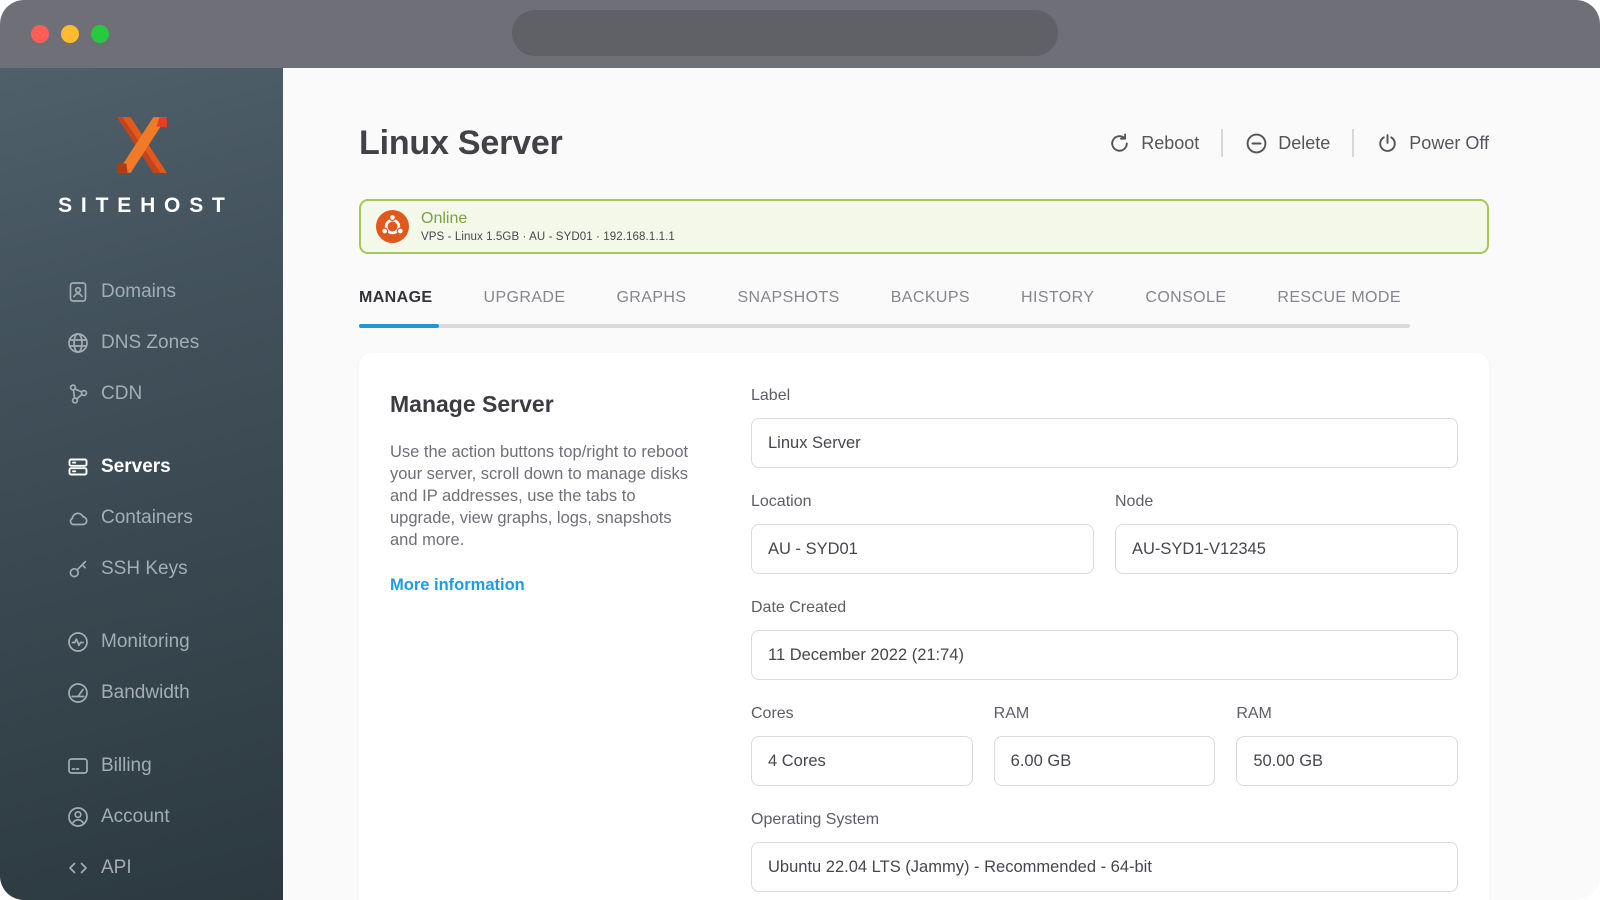 Image resolution: width=1600 pixels, height=900 pixels. I want to click on ram-field-label: RAM, so click(1011, 713).